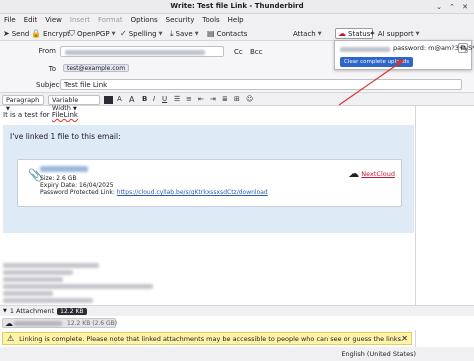 Image resolution: width=474 pixels, height=361 pixels. What do you see at coordinates (172, 33) in the screenshot?
I see `download-icon: ⤓` at bounding box center [172, 33].